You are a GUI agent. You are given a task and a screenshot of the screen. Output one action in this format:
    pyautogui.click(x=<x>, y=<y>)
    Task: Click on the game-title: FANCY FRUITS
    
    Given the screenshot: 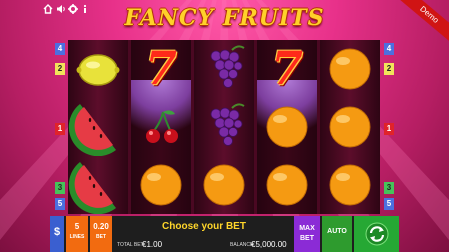 What is the action you would take?
    pyautogui.click(x=224, y=18)
    